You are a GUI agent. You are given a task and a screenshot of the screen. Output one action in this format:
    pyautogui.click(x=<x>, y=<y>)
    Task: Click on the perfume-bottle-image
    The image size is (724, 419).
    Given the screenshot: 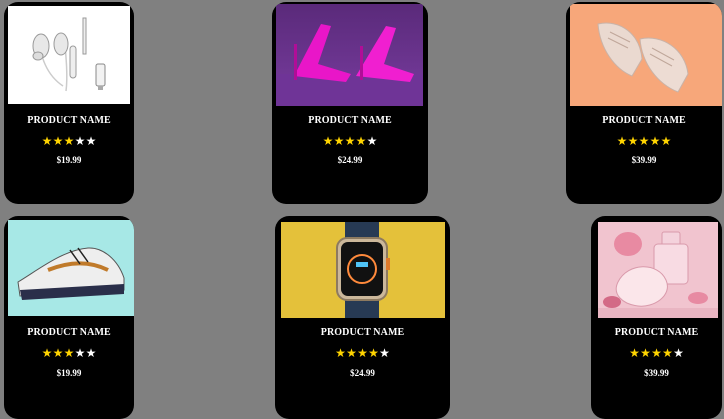 What is the action you would take?
    pyautogui.click(x=658, y=270)
    